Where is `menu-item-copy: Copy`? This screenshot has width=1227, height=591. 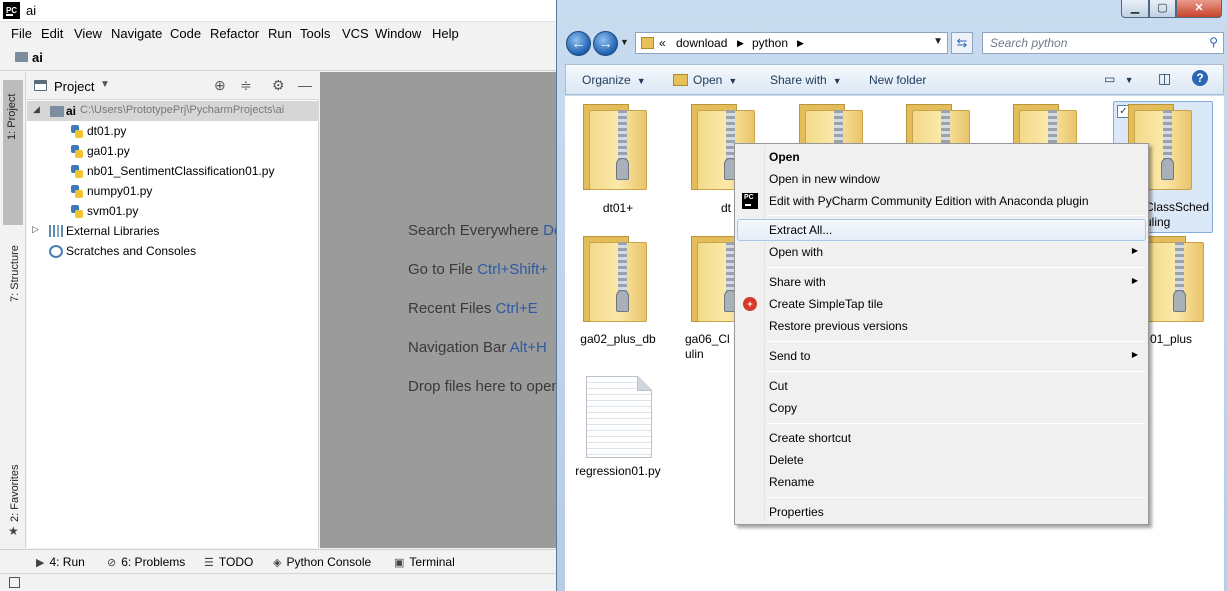
menu-item-copy: Copy is located at coordinates (941, 408).